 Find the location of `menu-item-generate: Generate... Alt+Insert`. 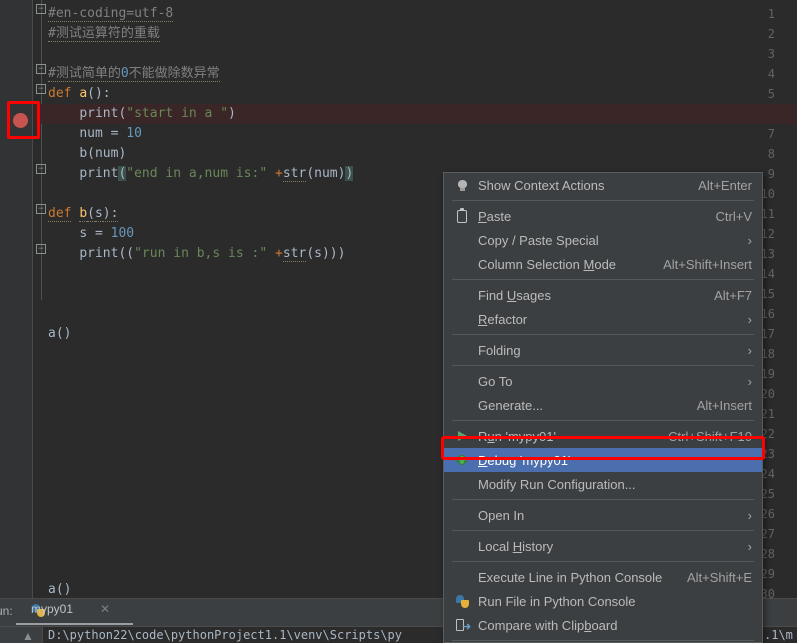

menu-item-generate: Generate... Alt+Insert is located at coordinates (603, 405).